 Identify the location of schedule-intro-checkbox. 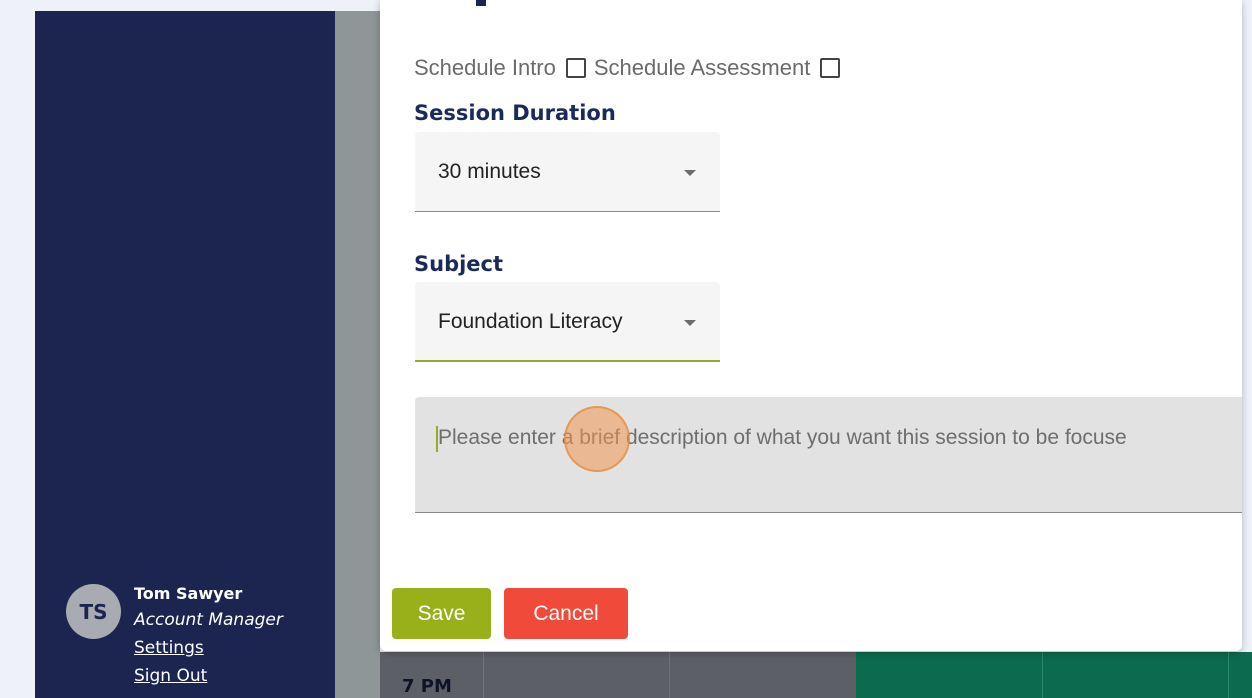
(575, 68).